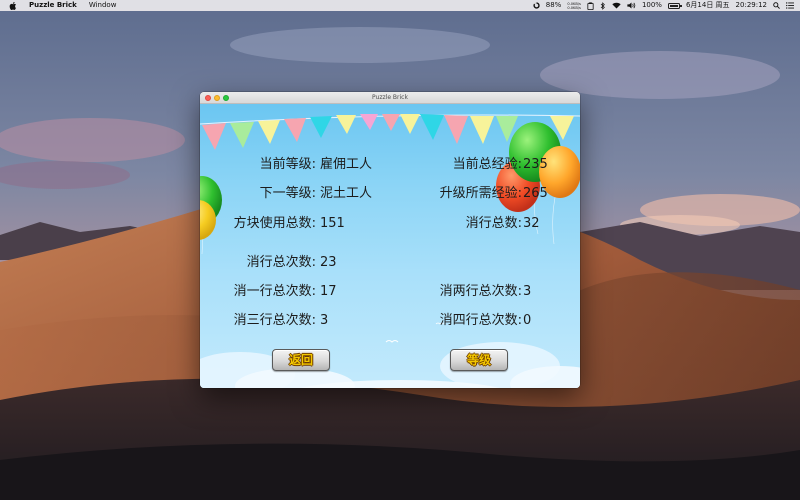 The height and width of the screenshot is (500, 800). I want to click on network-speed: 0.0KB/s 0.0KB/s, so click(574, 6).